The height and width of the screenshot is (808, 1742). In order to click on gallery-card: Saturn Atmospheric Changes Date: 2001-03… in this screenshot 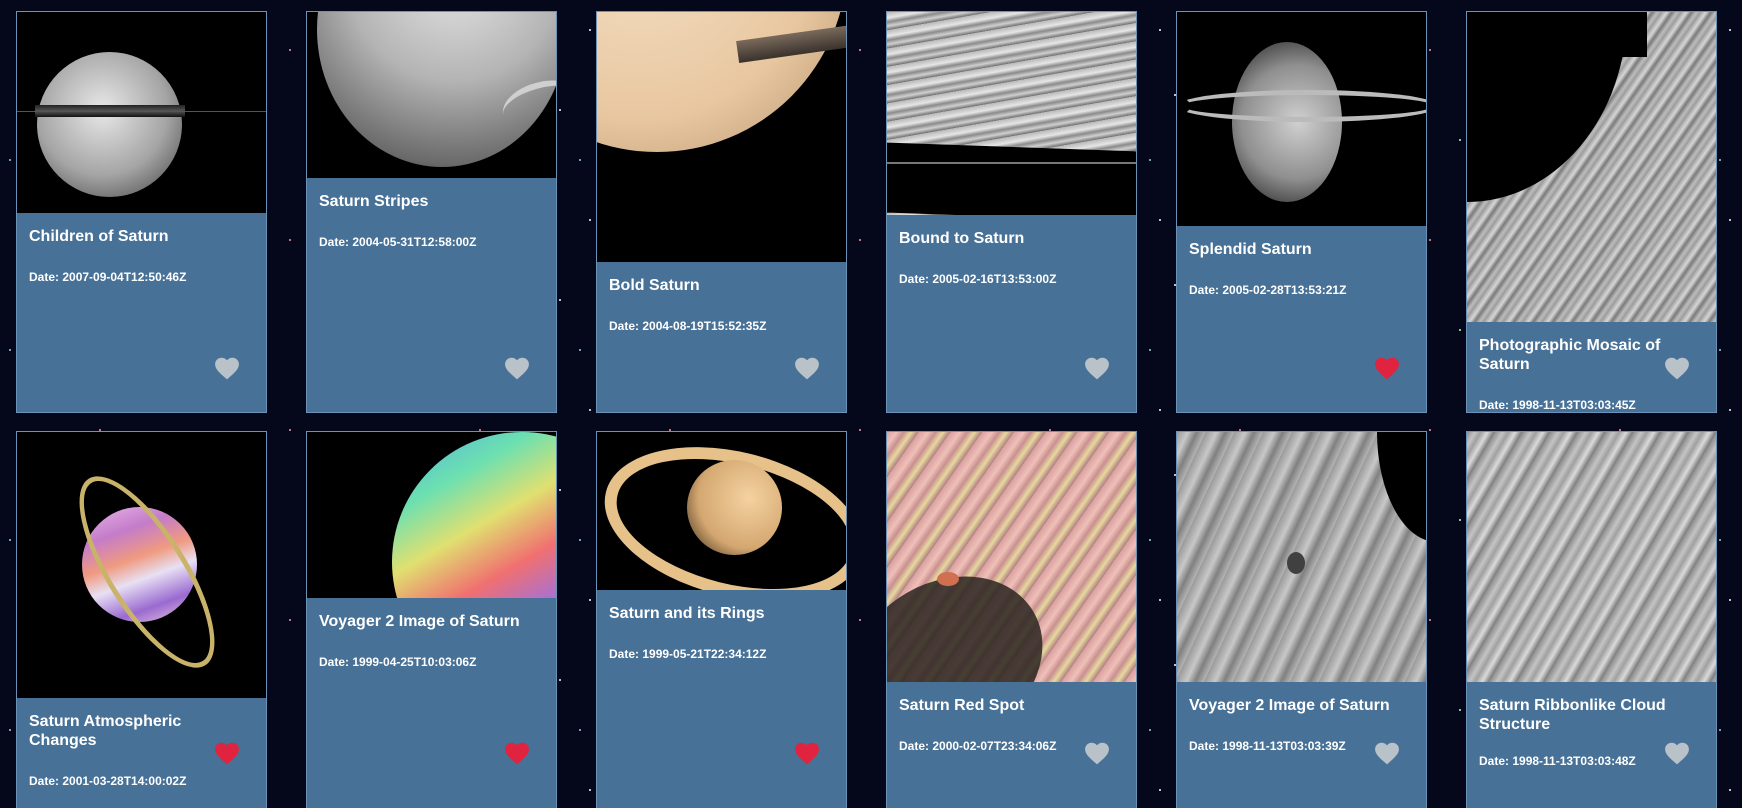, I will do `click(141, 619)`.